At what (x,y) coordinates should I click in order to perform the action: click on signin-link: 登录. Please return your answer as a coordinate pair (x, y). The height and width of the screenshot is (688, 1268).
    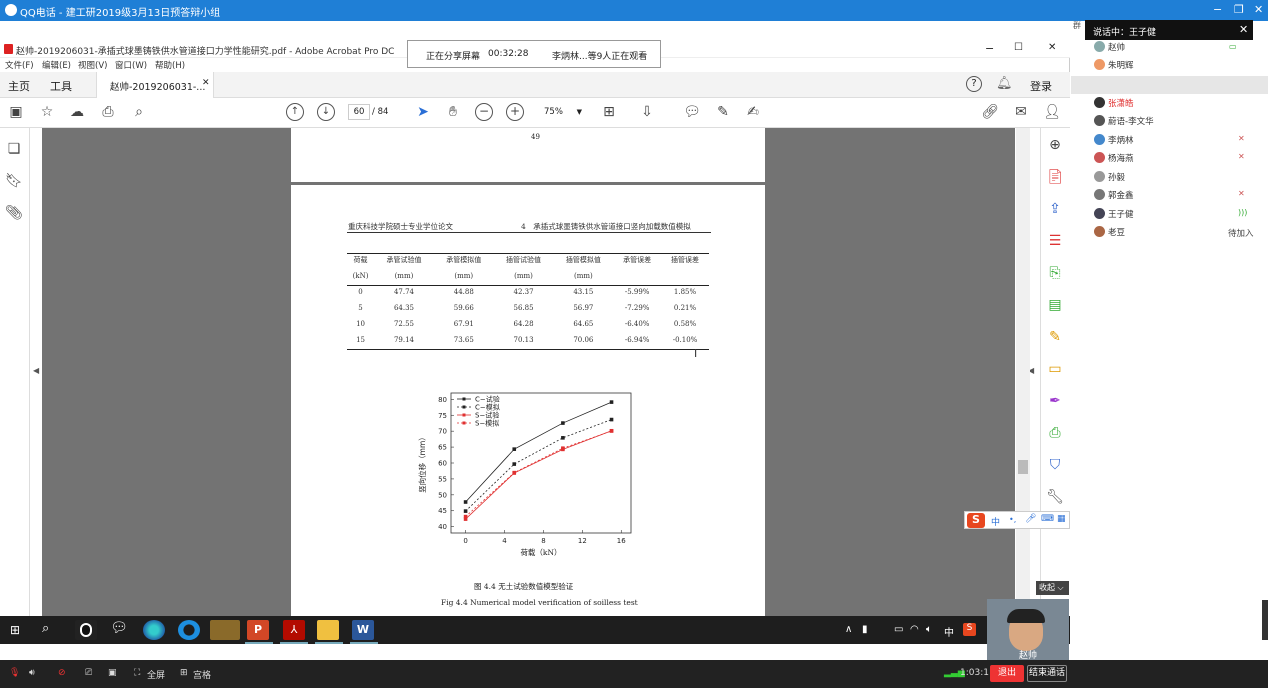
    Looking at the image, I should click on (1041, 86).